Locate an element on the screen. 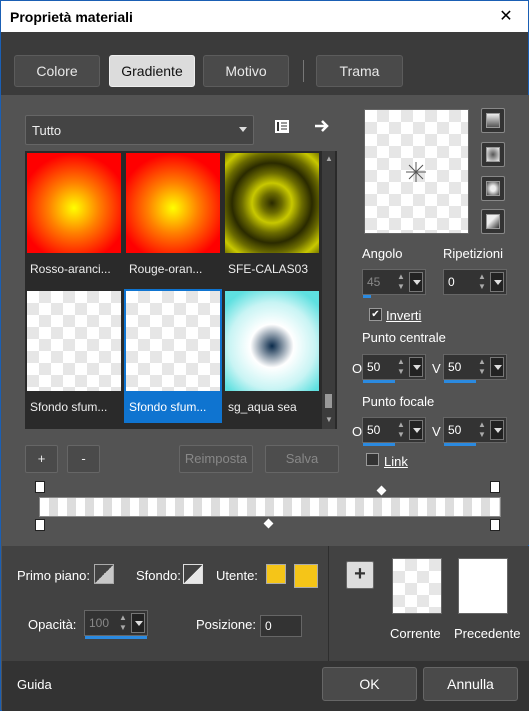 This screenshot has height=711, width=529. tab-trama: Trama is located at coordinates (359, 71).